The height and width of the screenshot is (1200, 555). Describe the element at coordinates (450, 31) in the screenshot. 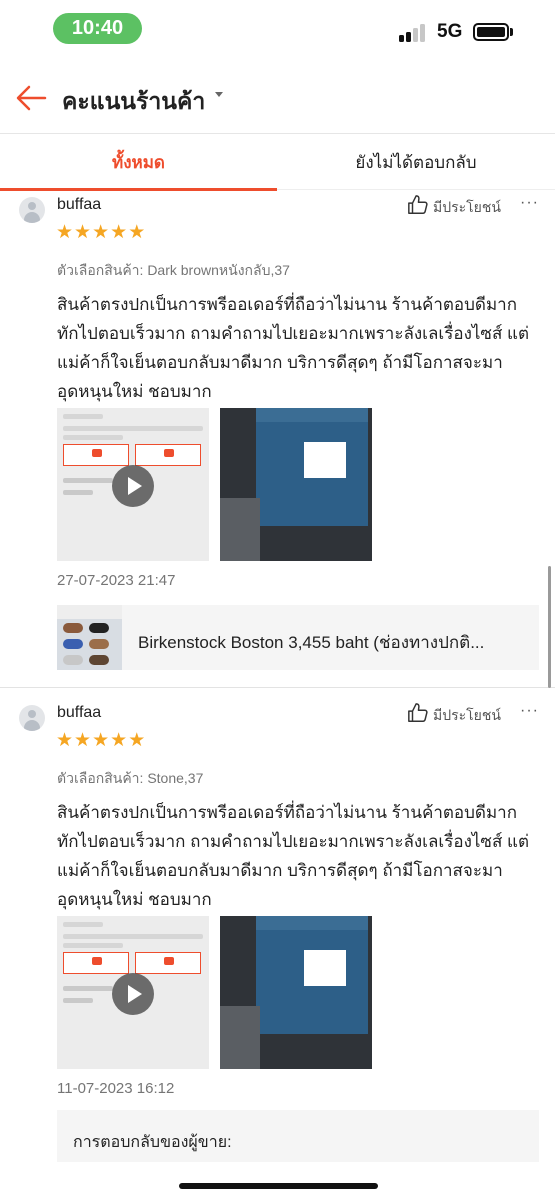

I see `network-label: 5G` at that location.